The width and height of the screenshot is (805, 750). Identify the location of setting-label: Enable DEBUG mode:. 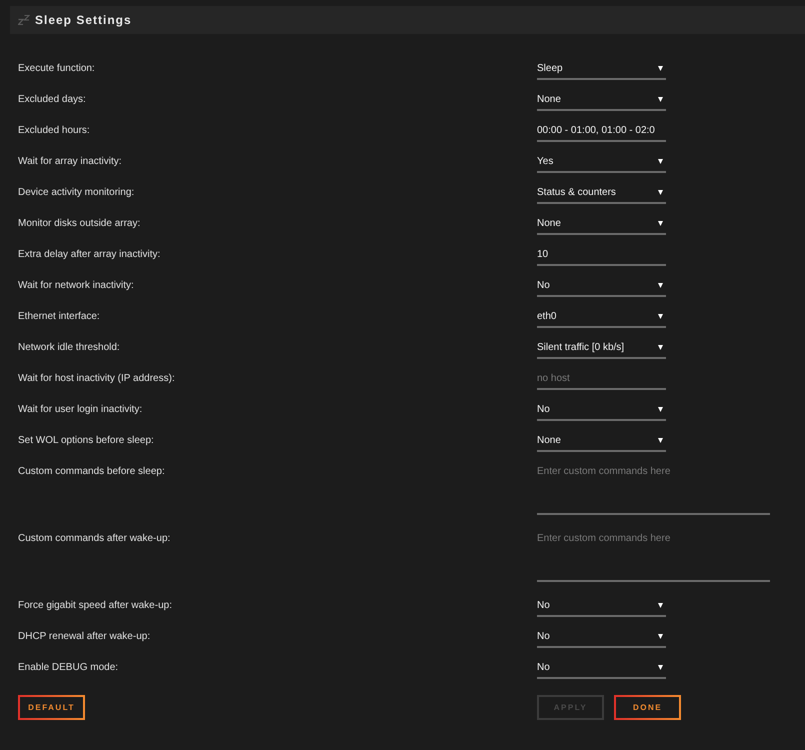
(69, 668).